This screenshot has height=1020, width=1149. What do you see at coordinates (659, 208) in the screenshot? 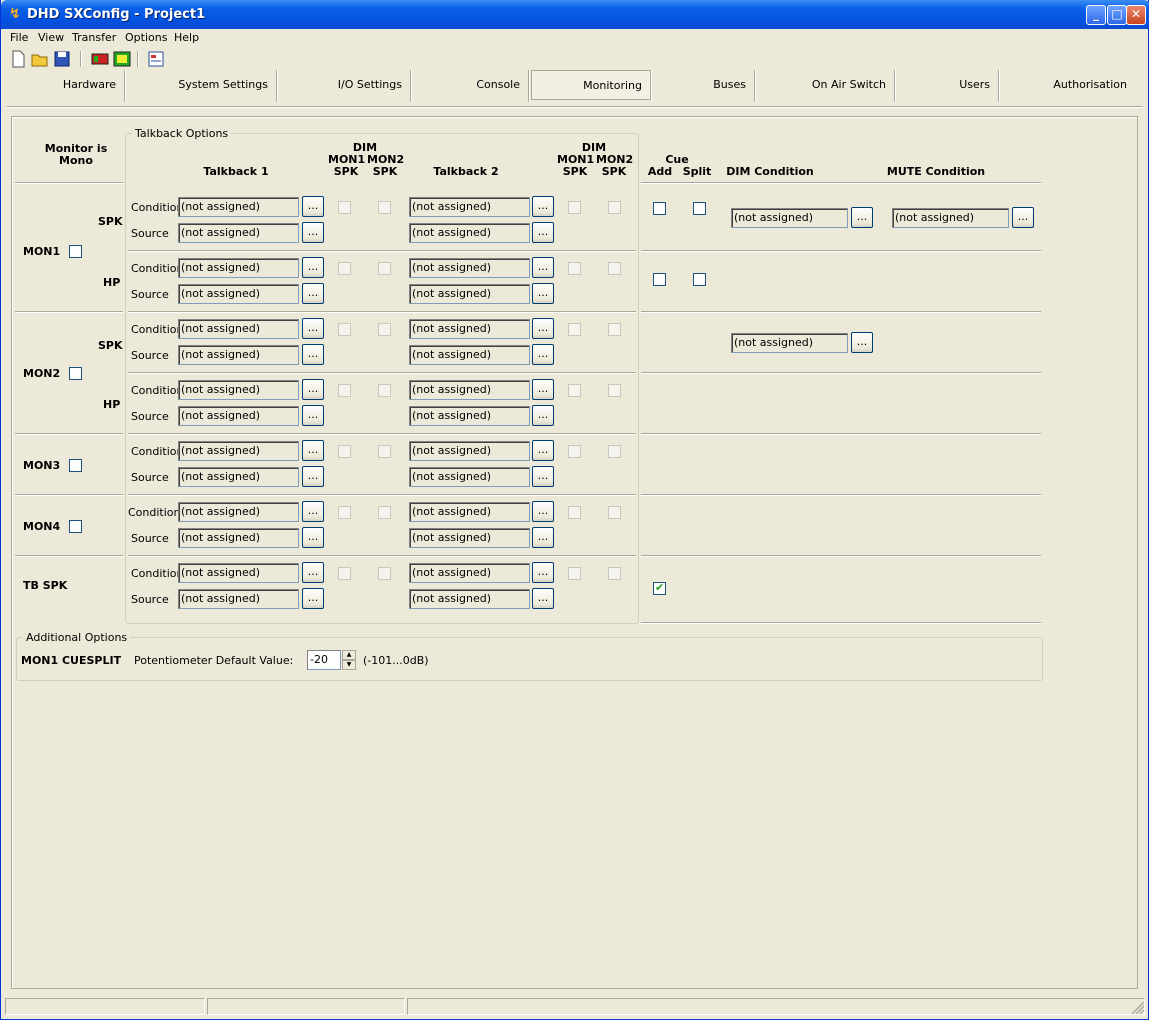
I see `mon1-spk-cue-add-checkbox` at bounding box center [659, 208].